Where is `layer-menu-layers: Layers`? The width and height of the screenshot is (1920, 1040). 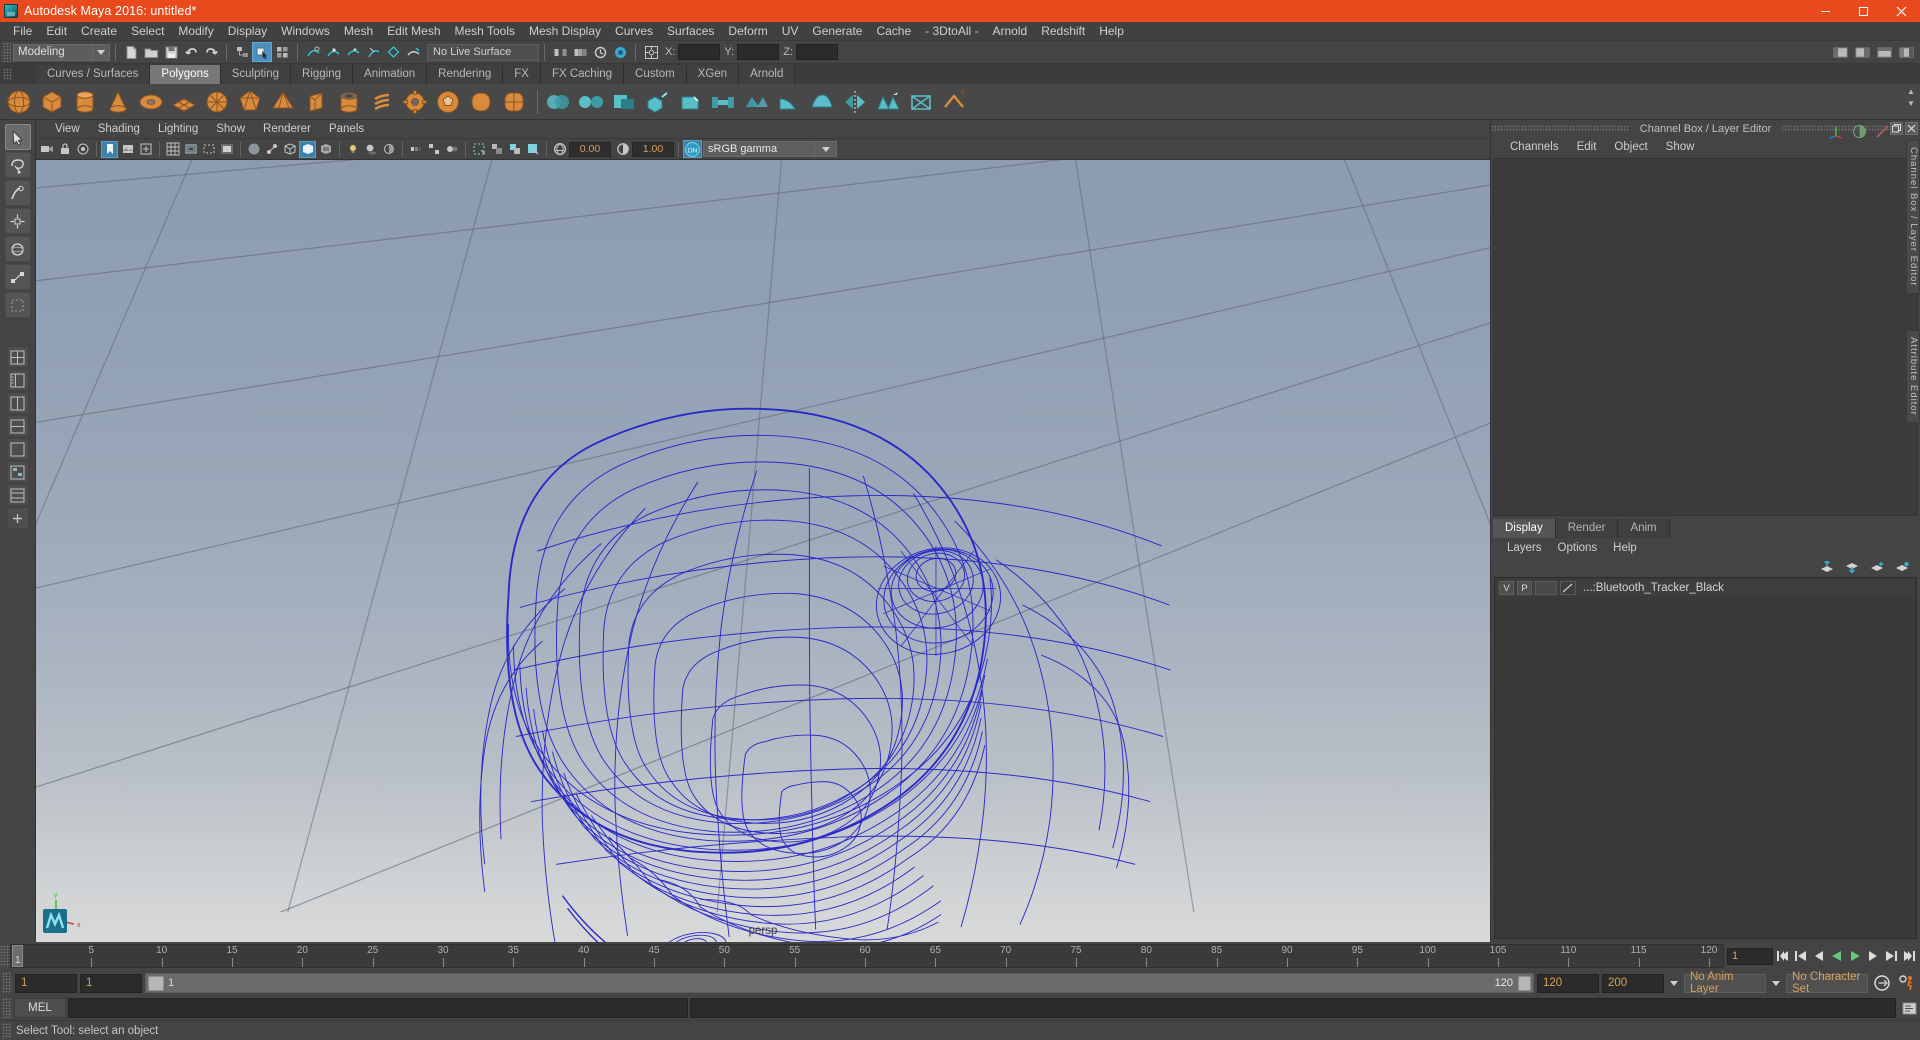
layer-menu-layers: Layers is located at coordinates (1524, 548).